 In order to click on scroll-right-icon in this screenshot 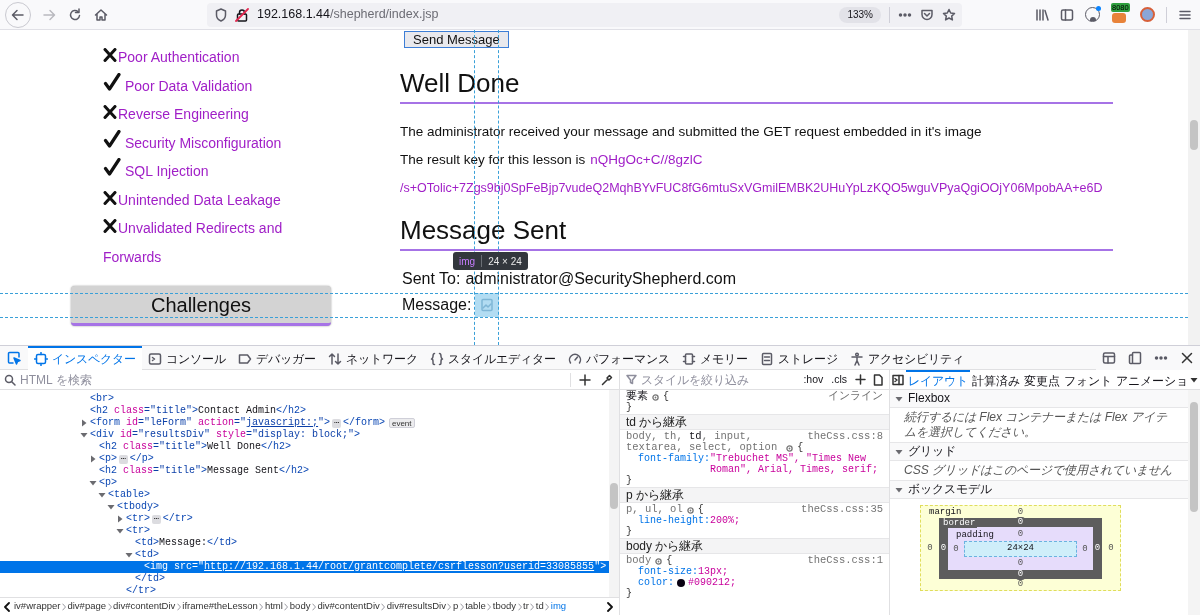, I will do `click(610, 606)`.